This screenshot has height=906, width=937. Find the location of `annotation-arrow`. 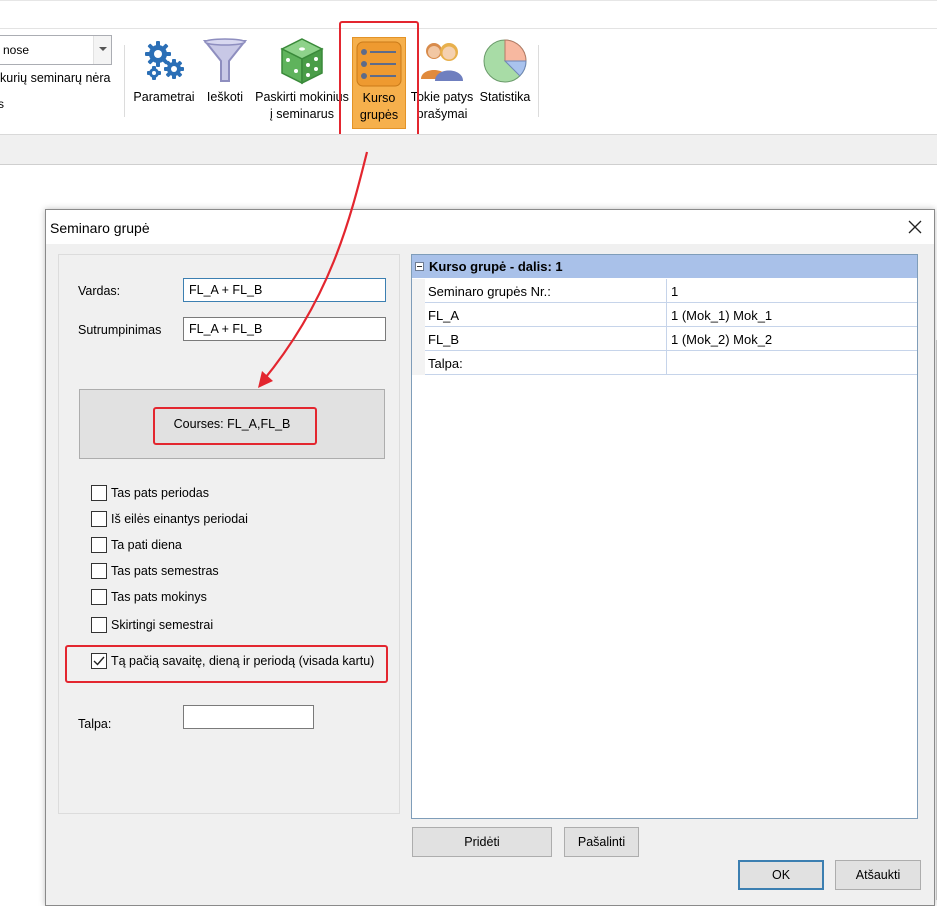

annotation-arrow is located at coordinates (313, 269).